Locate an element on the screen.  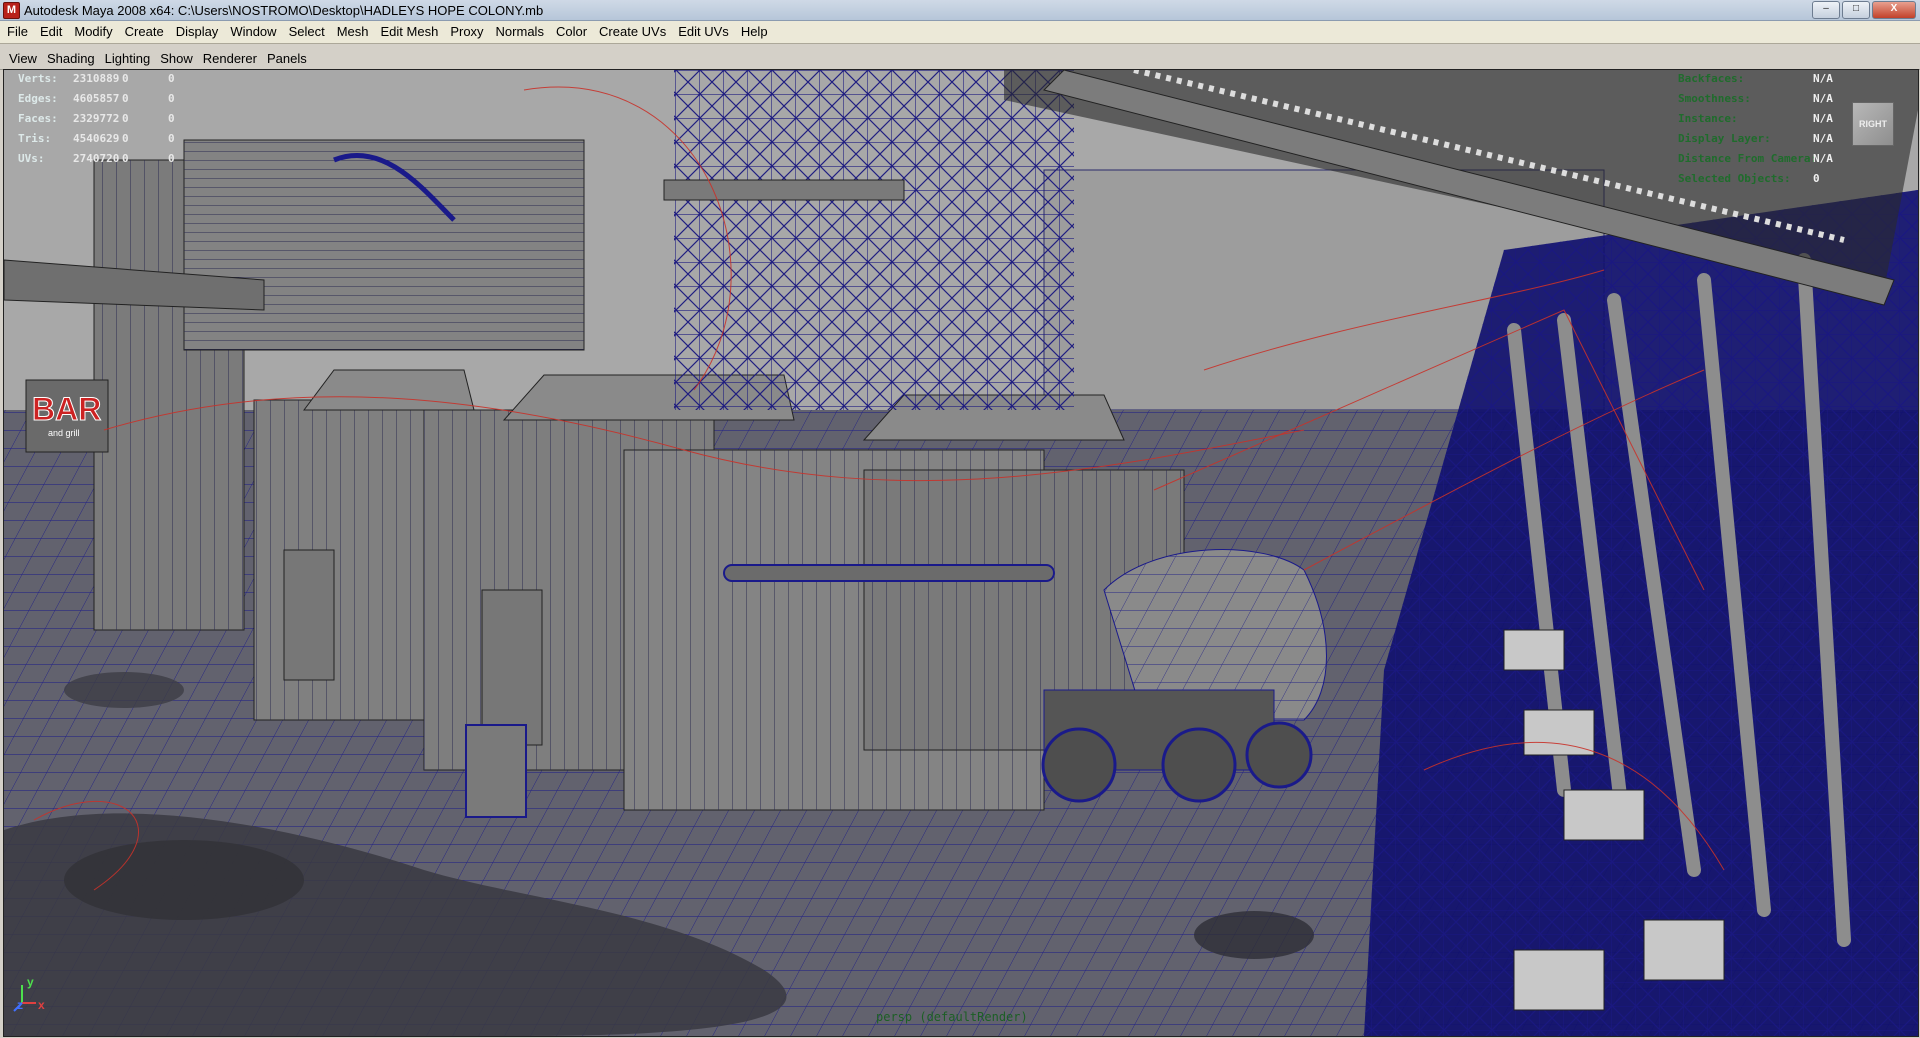
hud-value: 4605857 is located at coordinates (96, 98).